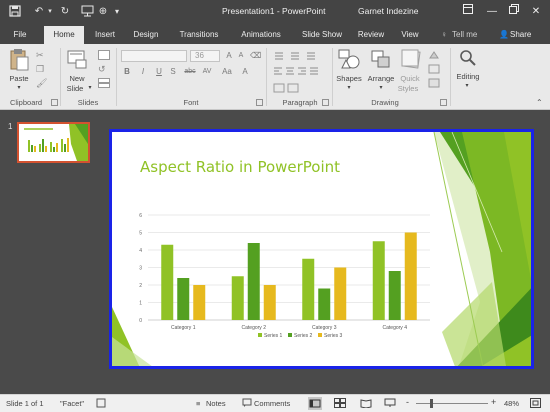 This screenshot has width=550, height=412. What do you see at coordinates (19, 87) in the screenshot?
I see `paste-dropdown-icon: ▾` at bounding box center [19, 87].